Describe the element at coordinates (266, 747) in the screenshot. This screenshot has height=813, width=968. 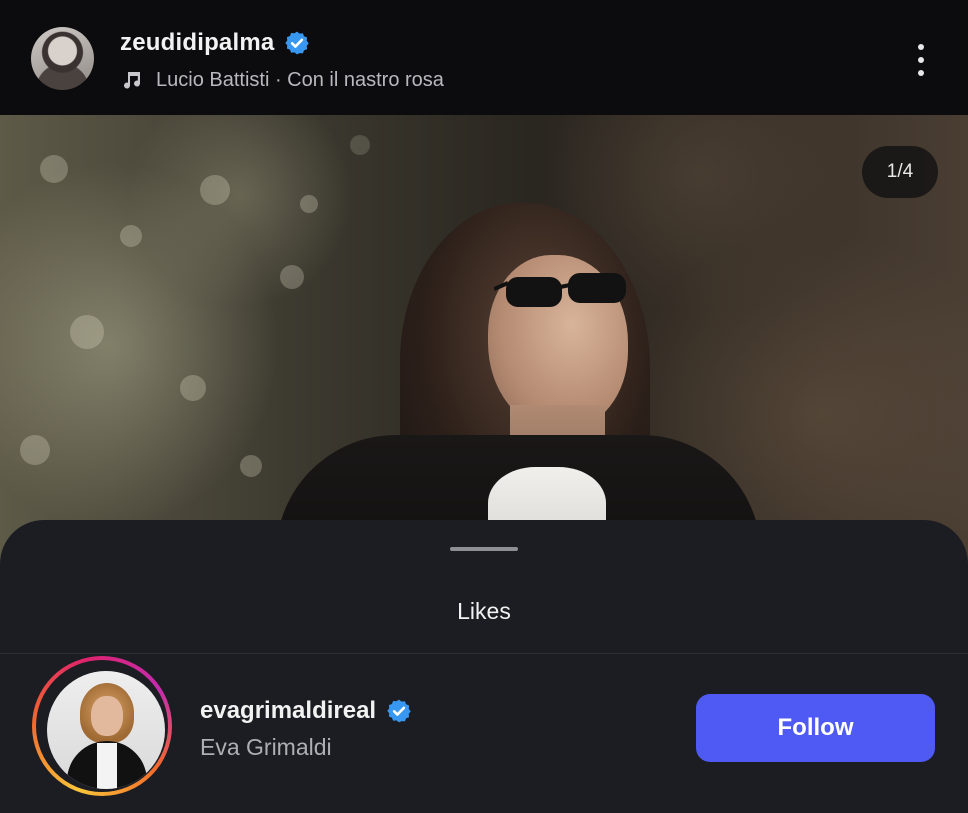
I see `liker-full-name: Eva Grimaldi` at that location.